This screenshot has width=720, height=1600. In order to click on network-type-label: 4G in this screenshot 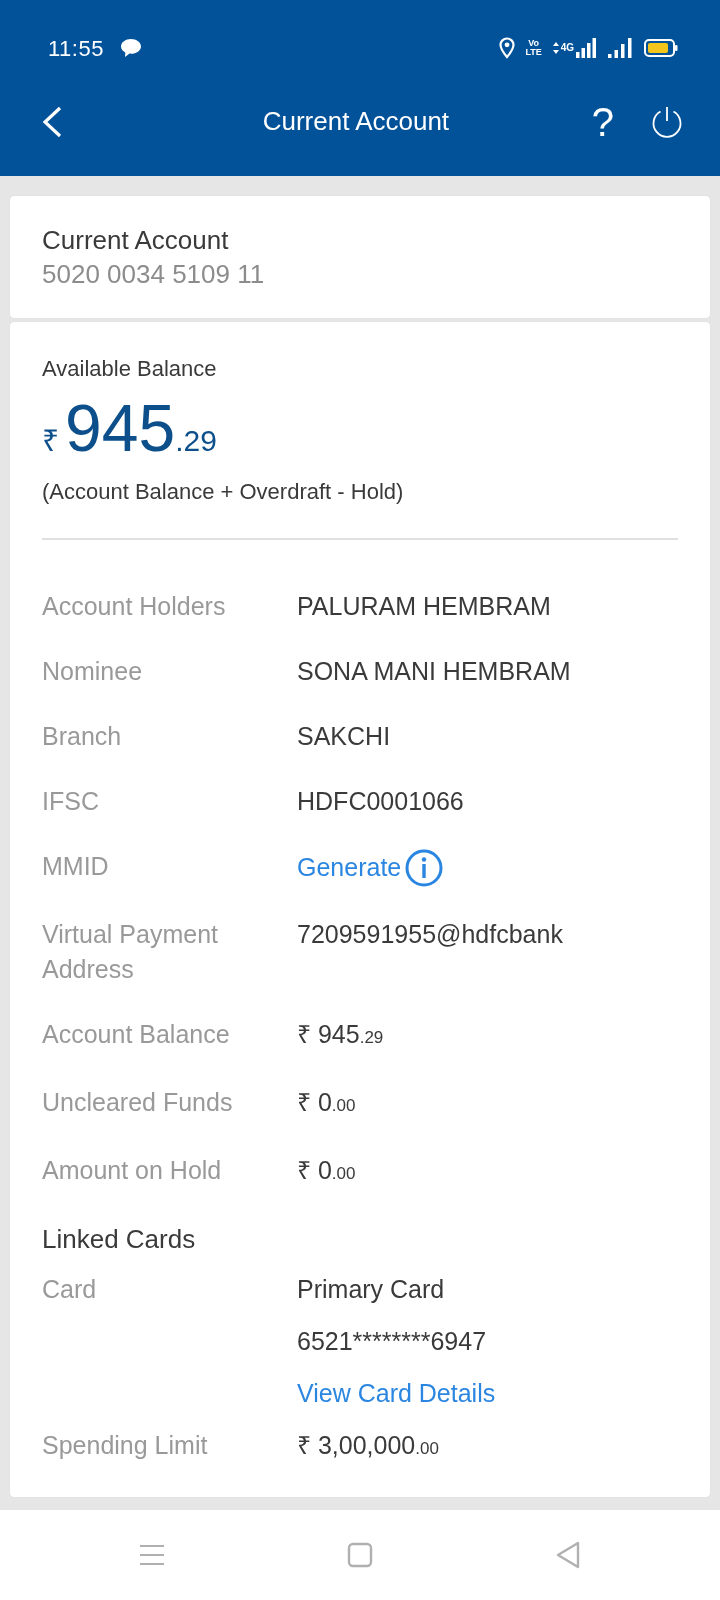, I will do `click(567, 48)`.